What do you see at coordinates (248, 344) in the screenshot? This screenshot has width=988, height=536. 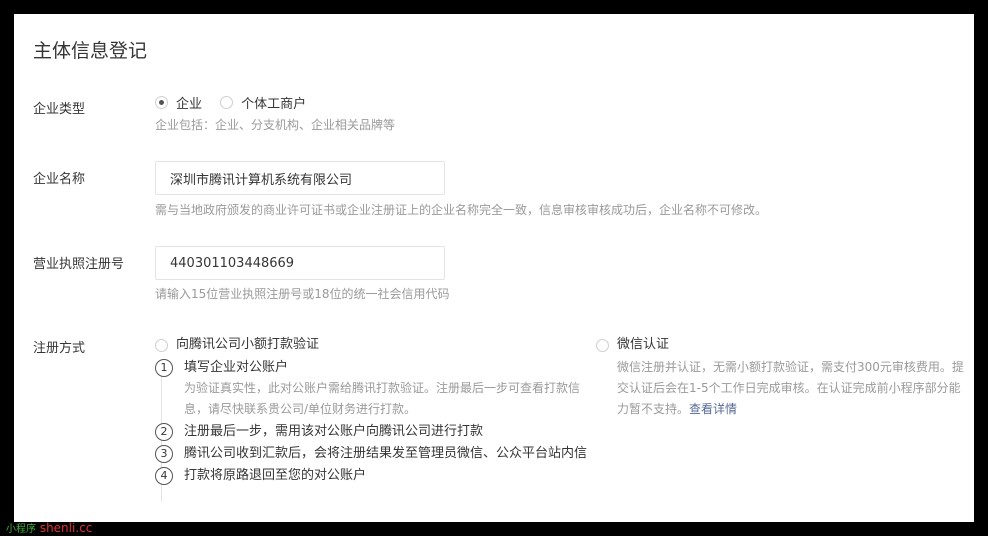 I see `transfer-verification-label: 向腾讯公司小额打款验证` at bounding box center [248, 344].